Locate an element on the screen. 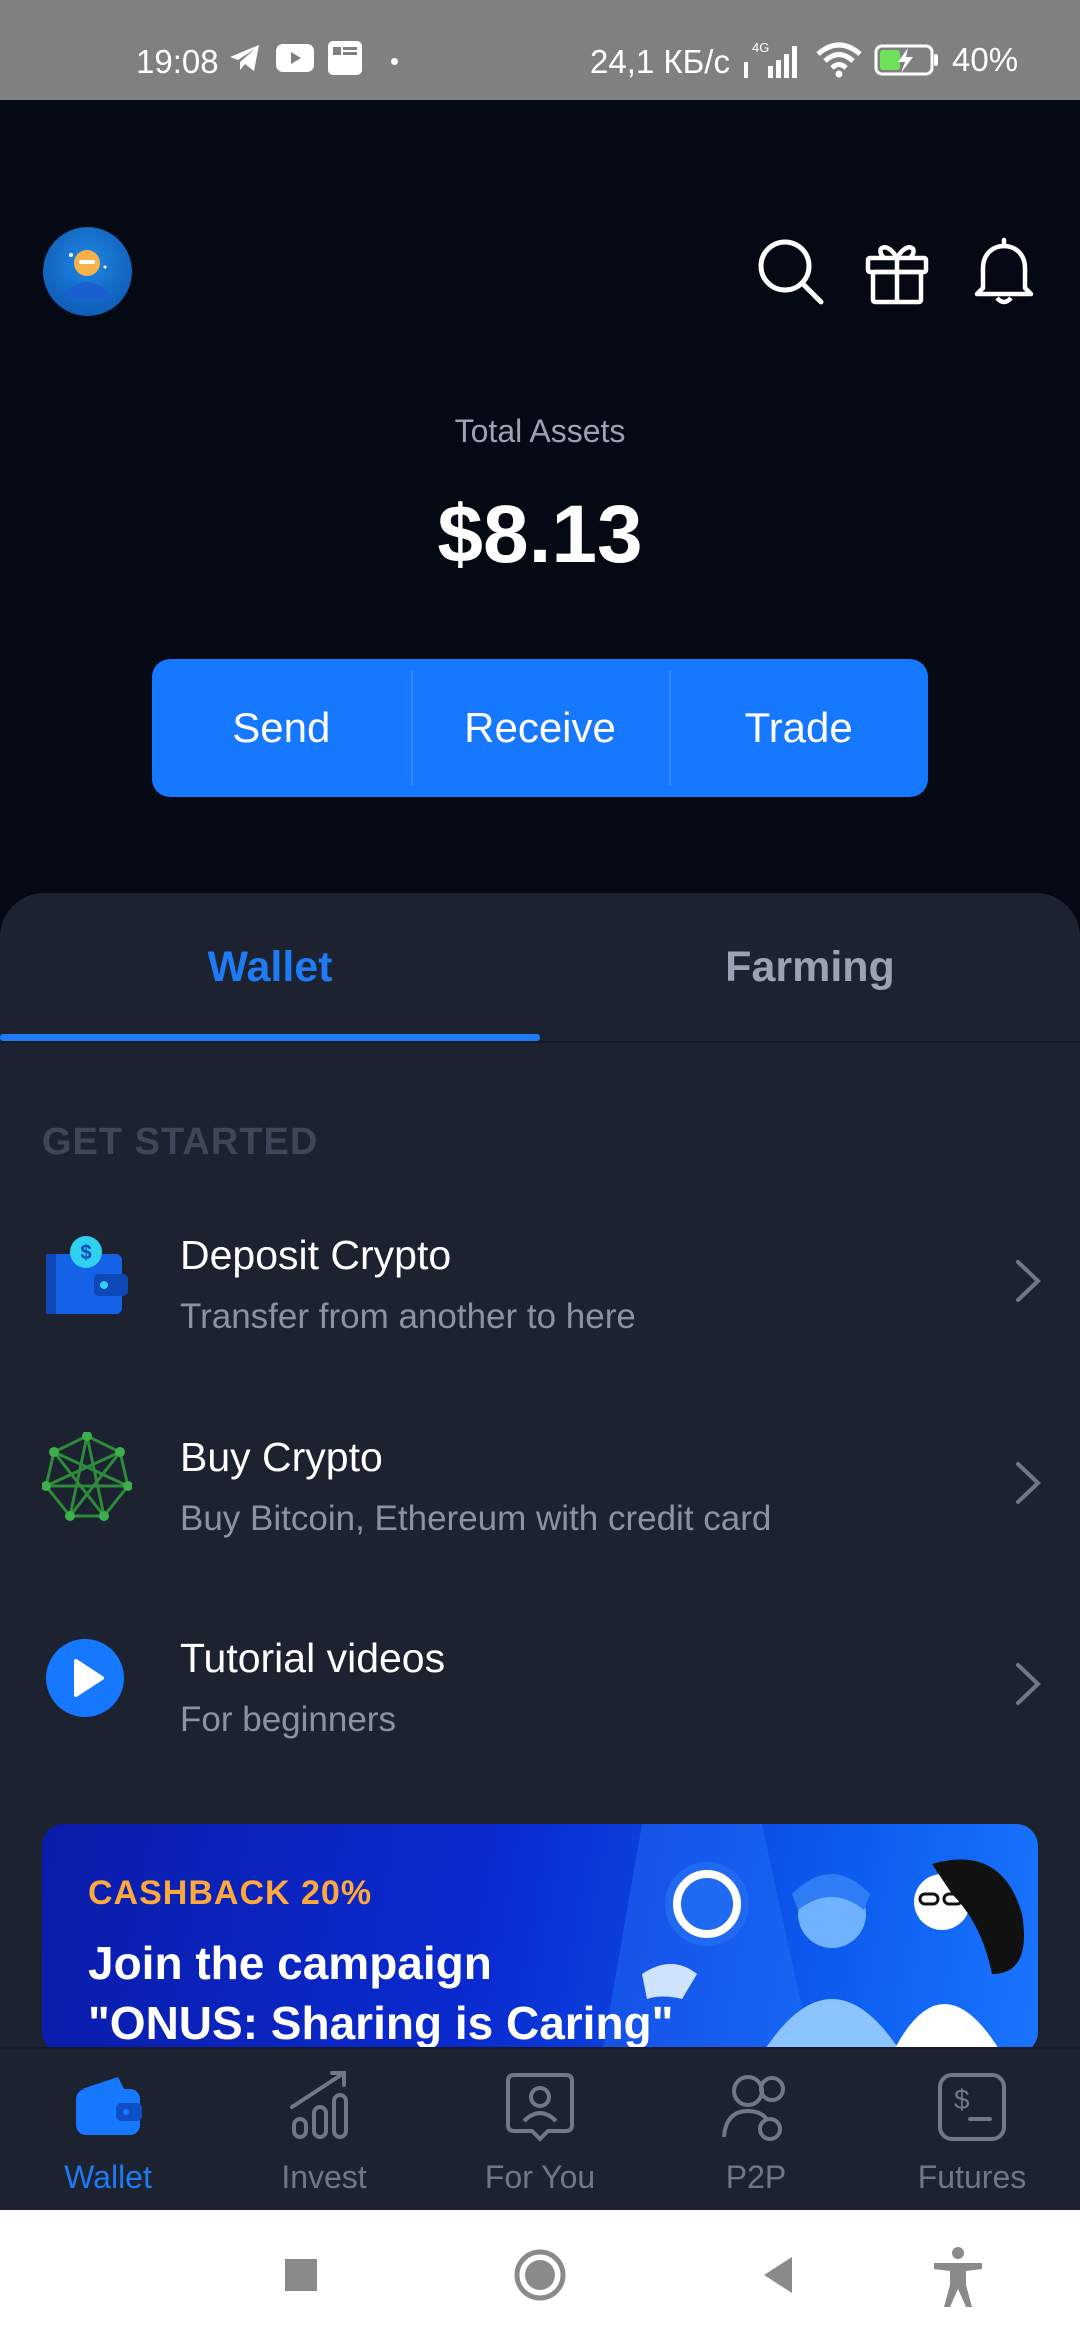 The height and width of the screenshot is (2340, 1080). status-bar: 19:08 24,1 КБ/с 4G 40% is located at coordinates (540, 50).